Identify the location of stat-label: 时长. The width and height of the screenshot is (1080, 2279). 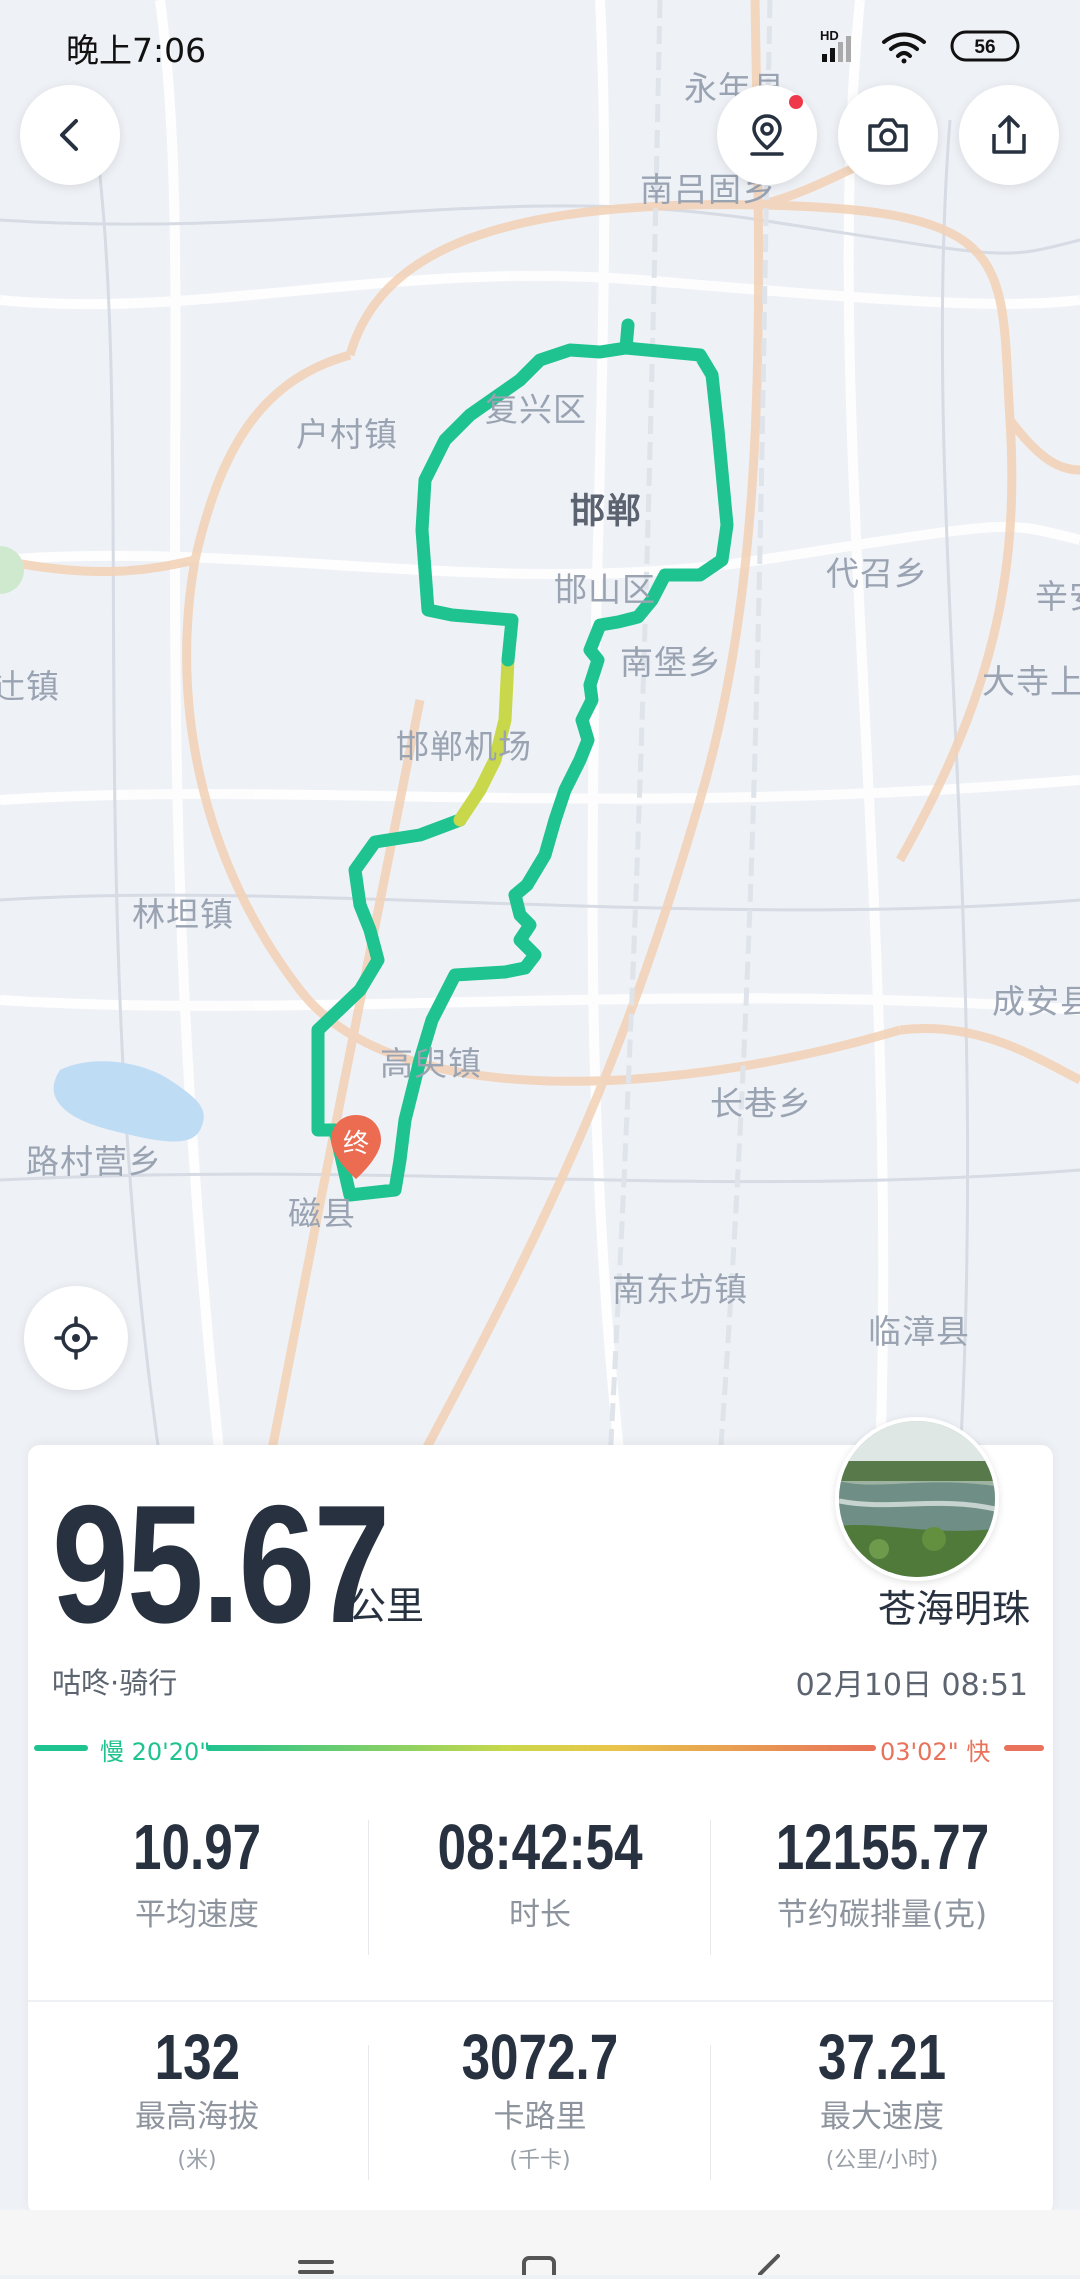
(540, 1915).